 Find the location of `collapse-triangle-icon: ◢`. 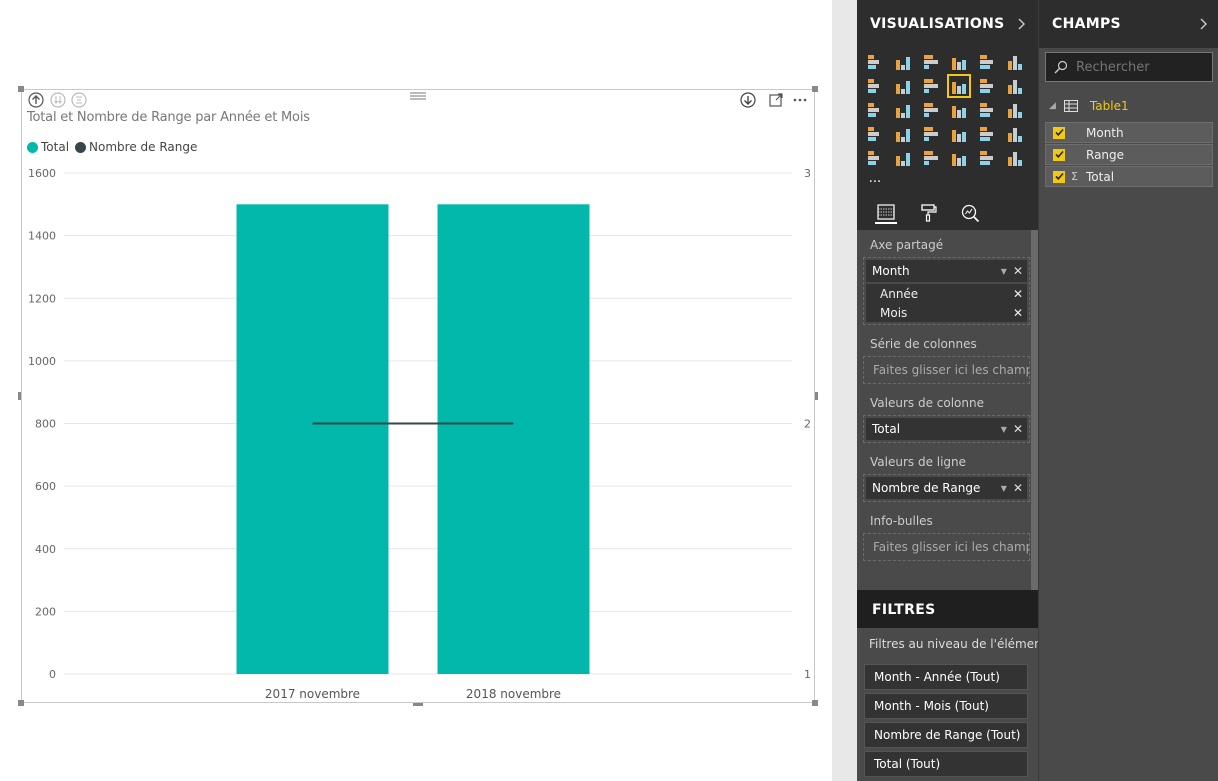

collapse-triangle-icon: ◢ is located at coordinates (1052, 106).